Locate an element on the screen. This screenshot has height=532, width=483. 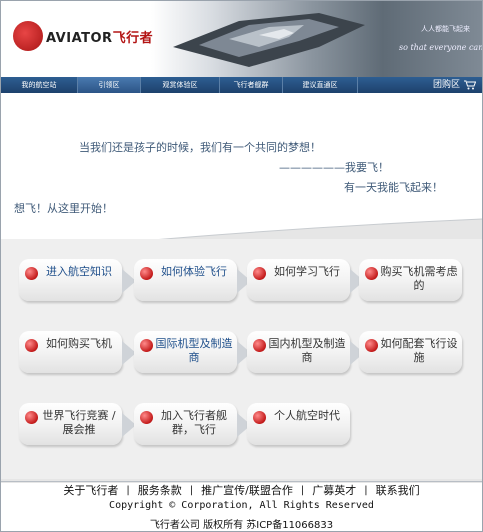
cart-label: 团购区 is located at coordinates (446, 85).